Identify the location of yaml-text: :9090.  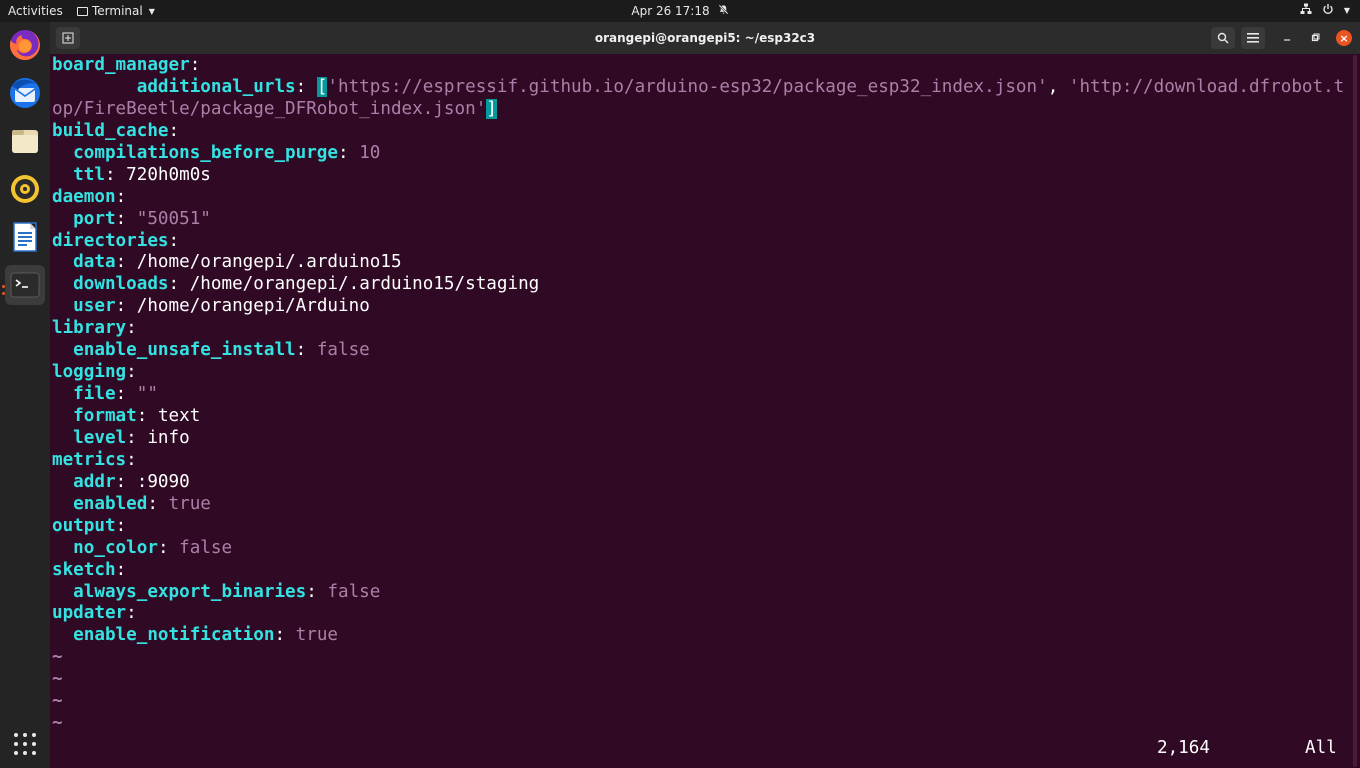
(163, 481).